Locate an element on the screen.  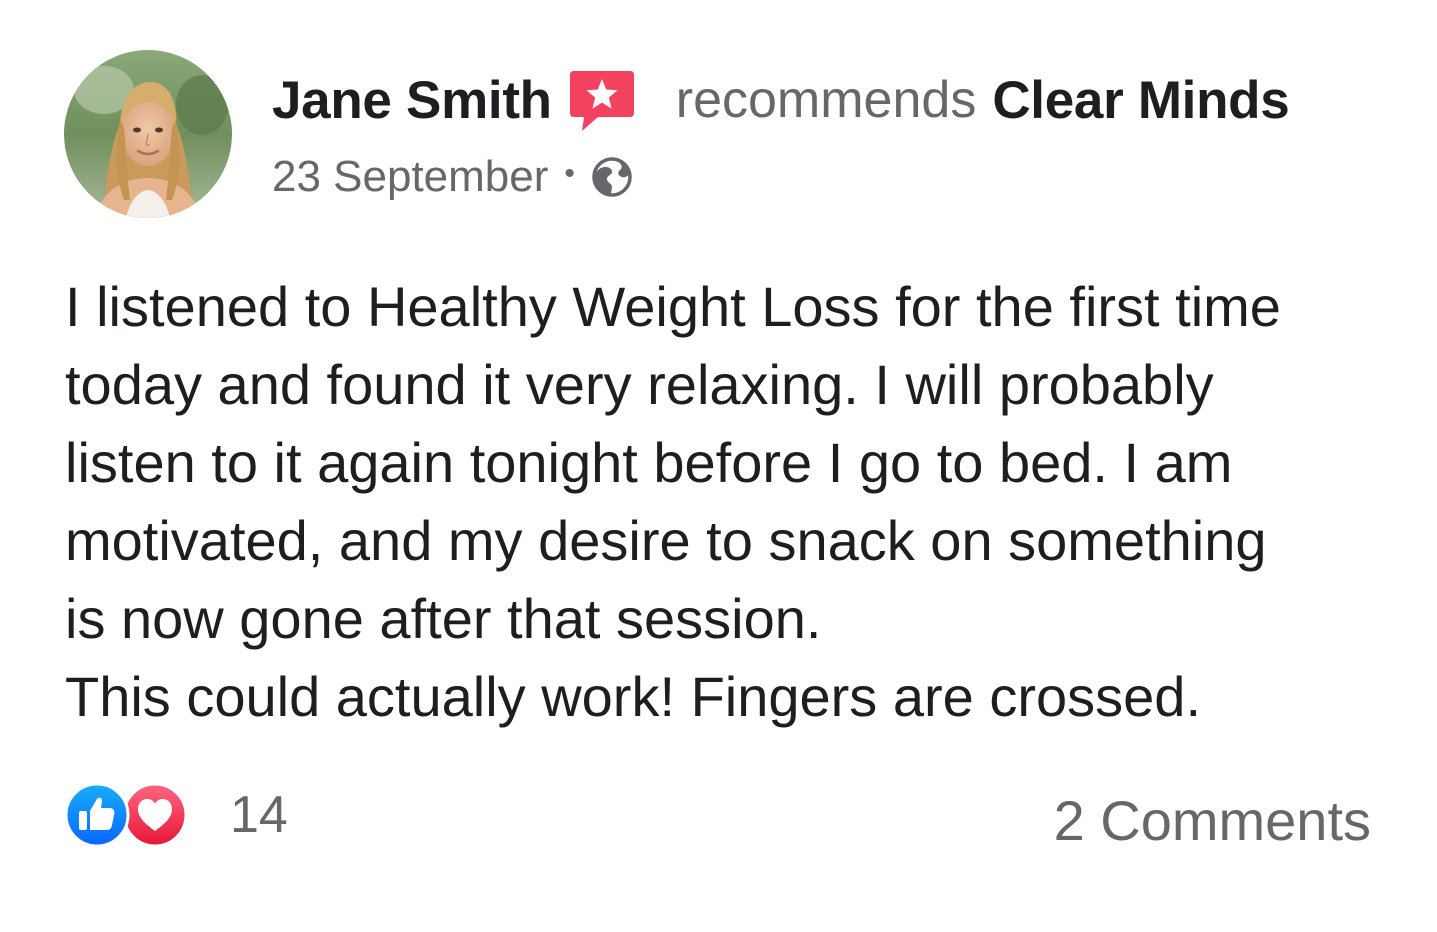
post-header: Jane Smith recommends Clear Minds is located at coordinates (781, 100).